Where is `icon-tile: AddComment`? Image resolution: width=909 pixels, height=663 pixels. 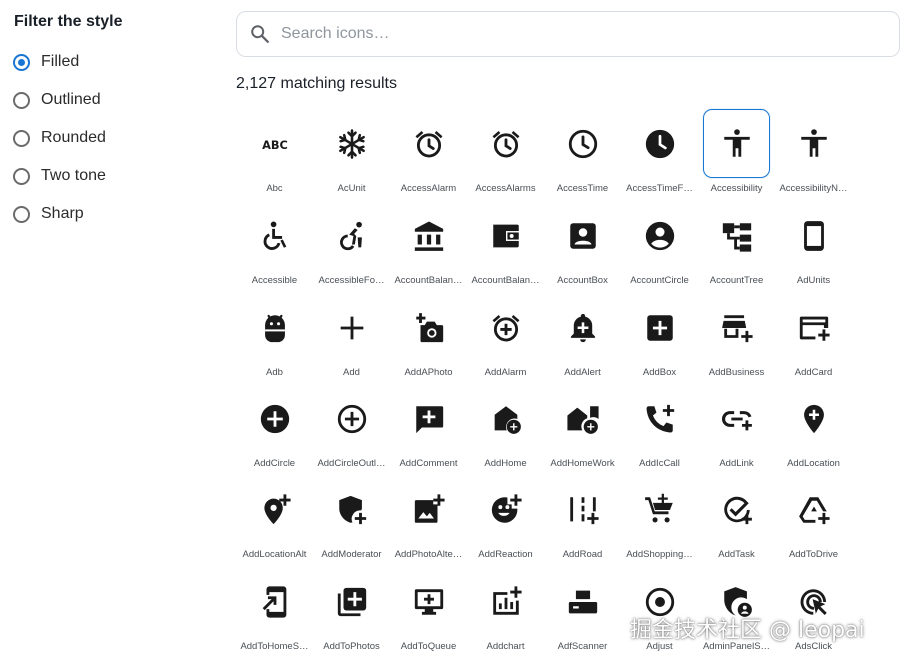 icon-tile: AddComment is located at coordinates (428, 429).